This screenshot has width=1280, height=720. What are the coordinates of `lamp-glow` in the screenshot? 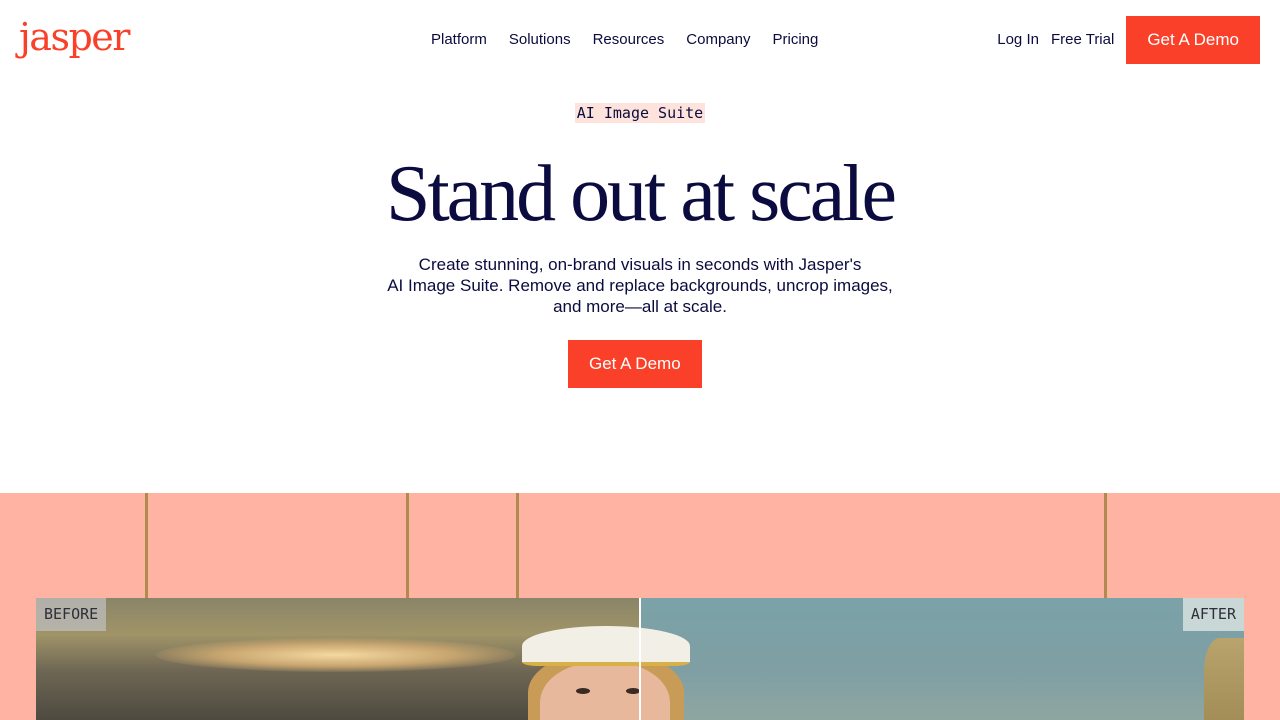 It's located at (336, 655).